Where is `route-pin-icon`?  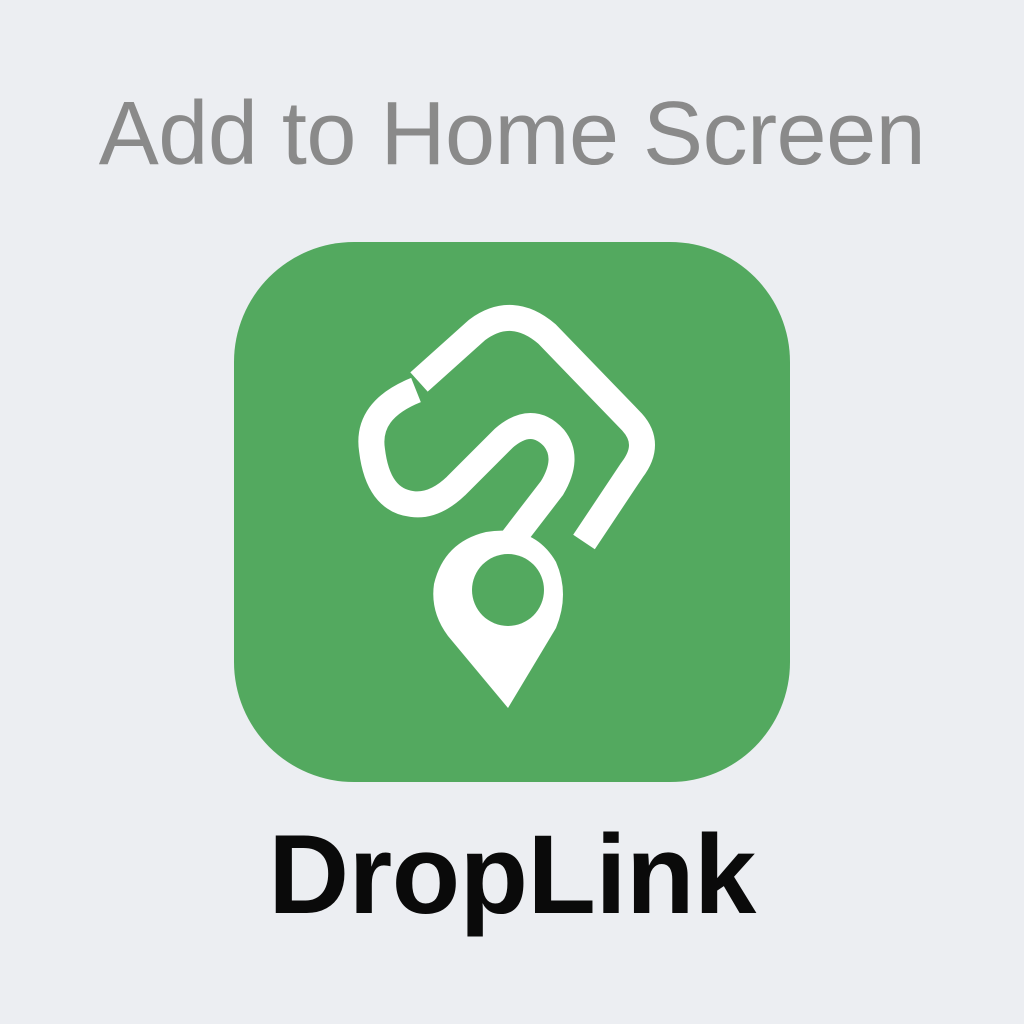 route-pin-icon is located at coordinates (506, 506).